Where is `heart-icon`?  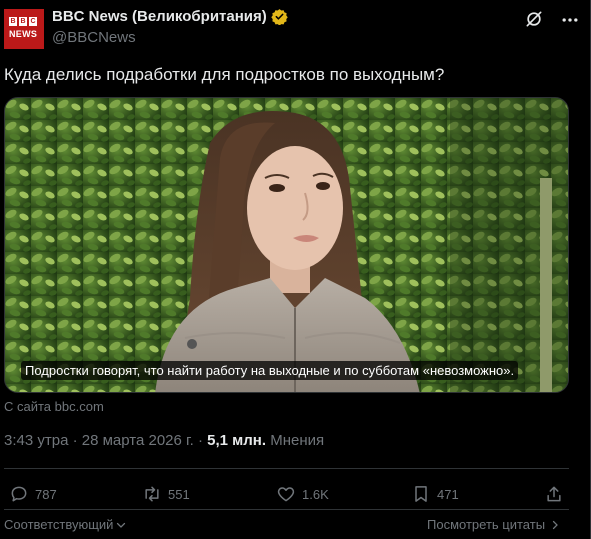 heart-icon is located at coordinates (286, 494).